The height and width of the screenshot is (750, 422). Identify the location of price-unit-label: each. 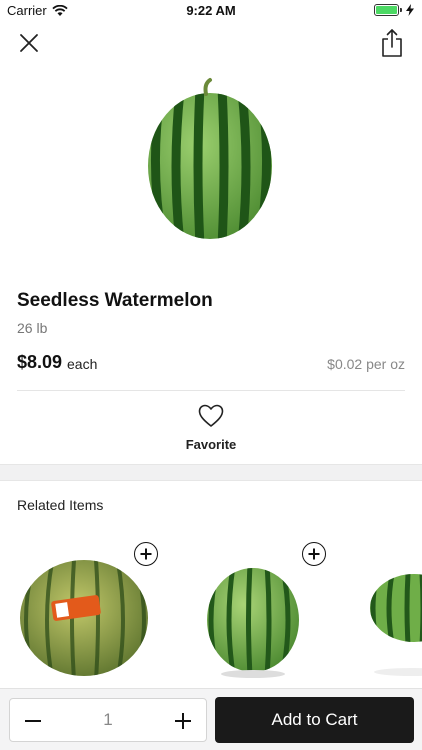
(82, 364).